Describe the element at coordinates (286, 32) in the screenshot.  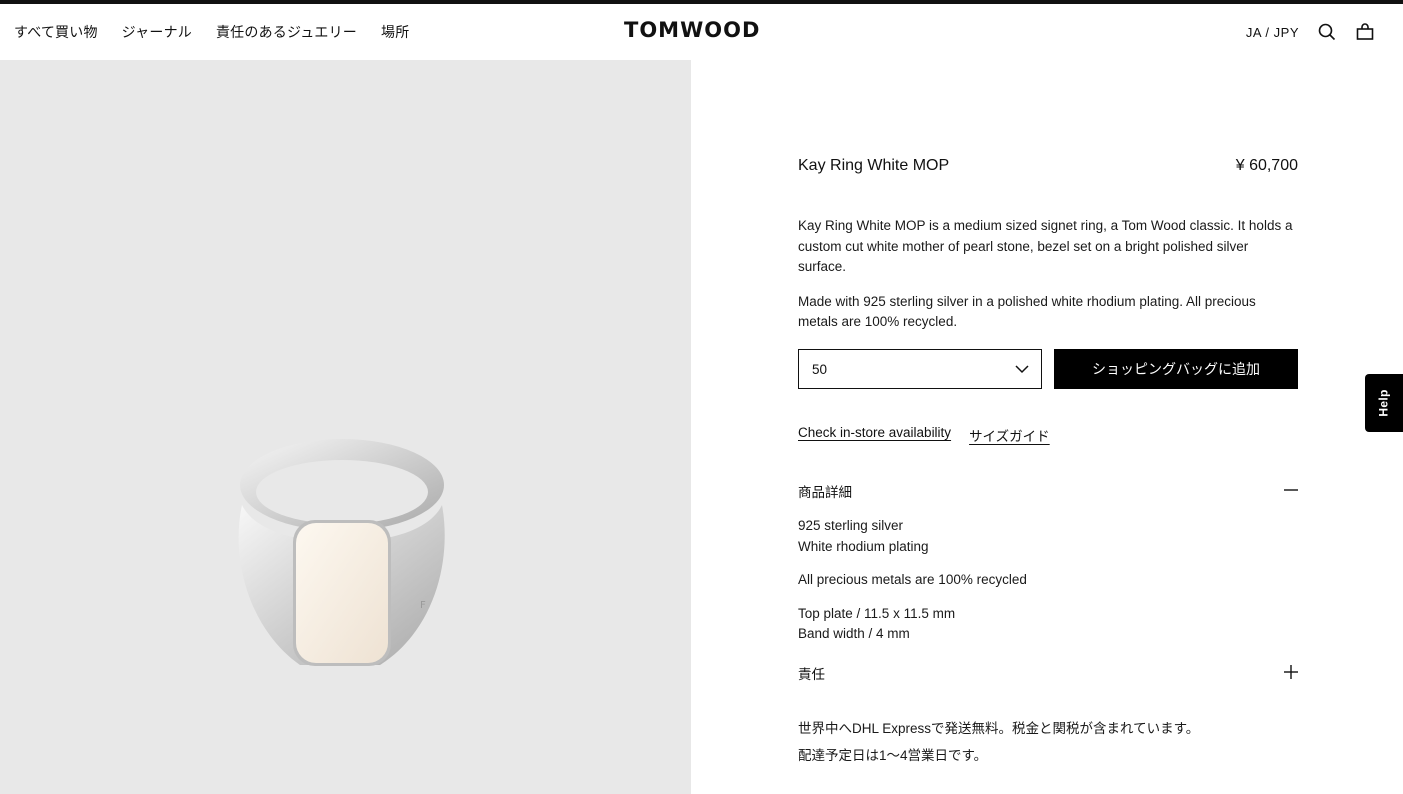
I see `nav-responsible-jewelry: 責任のあるジュエリー` at that location.